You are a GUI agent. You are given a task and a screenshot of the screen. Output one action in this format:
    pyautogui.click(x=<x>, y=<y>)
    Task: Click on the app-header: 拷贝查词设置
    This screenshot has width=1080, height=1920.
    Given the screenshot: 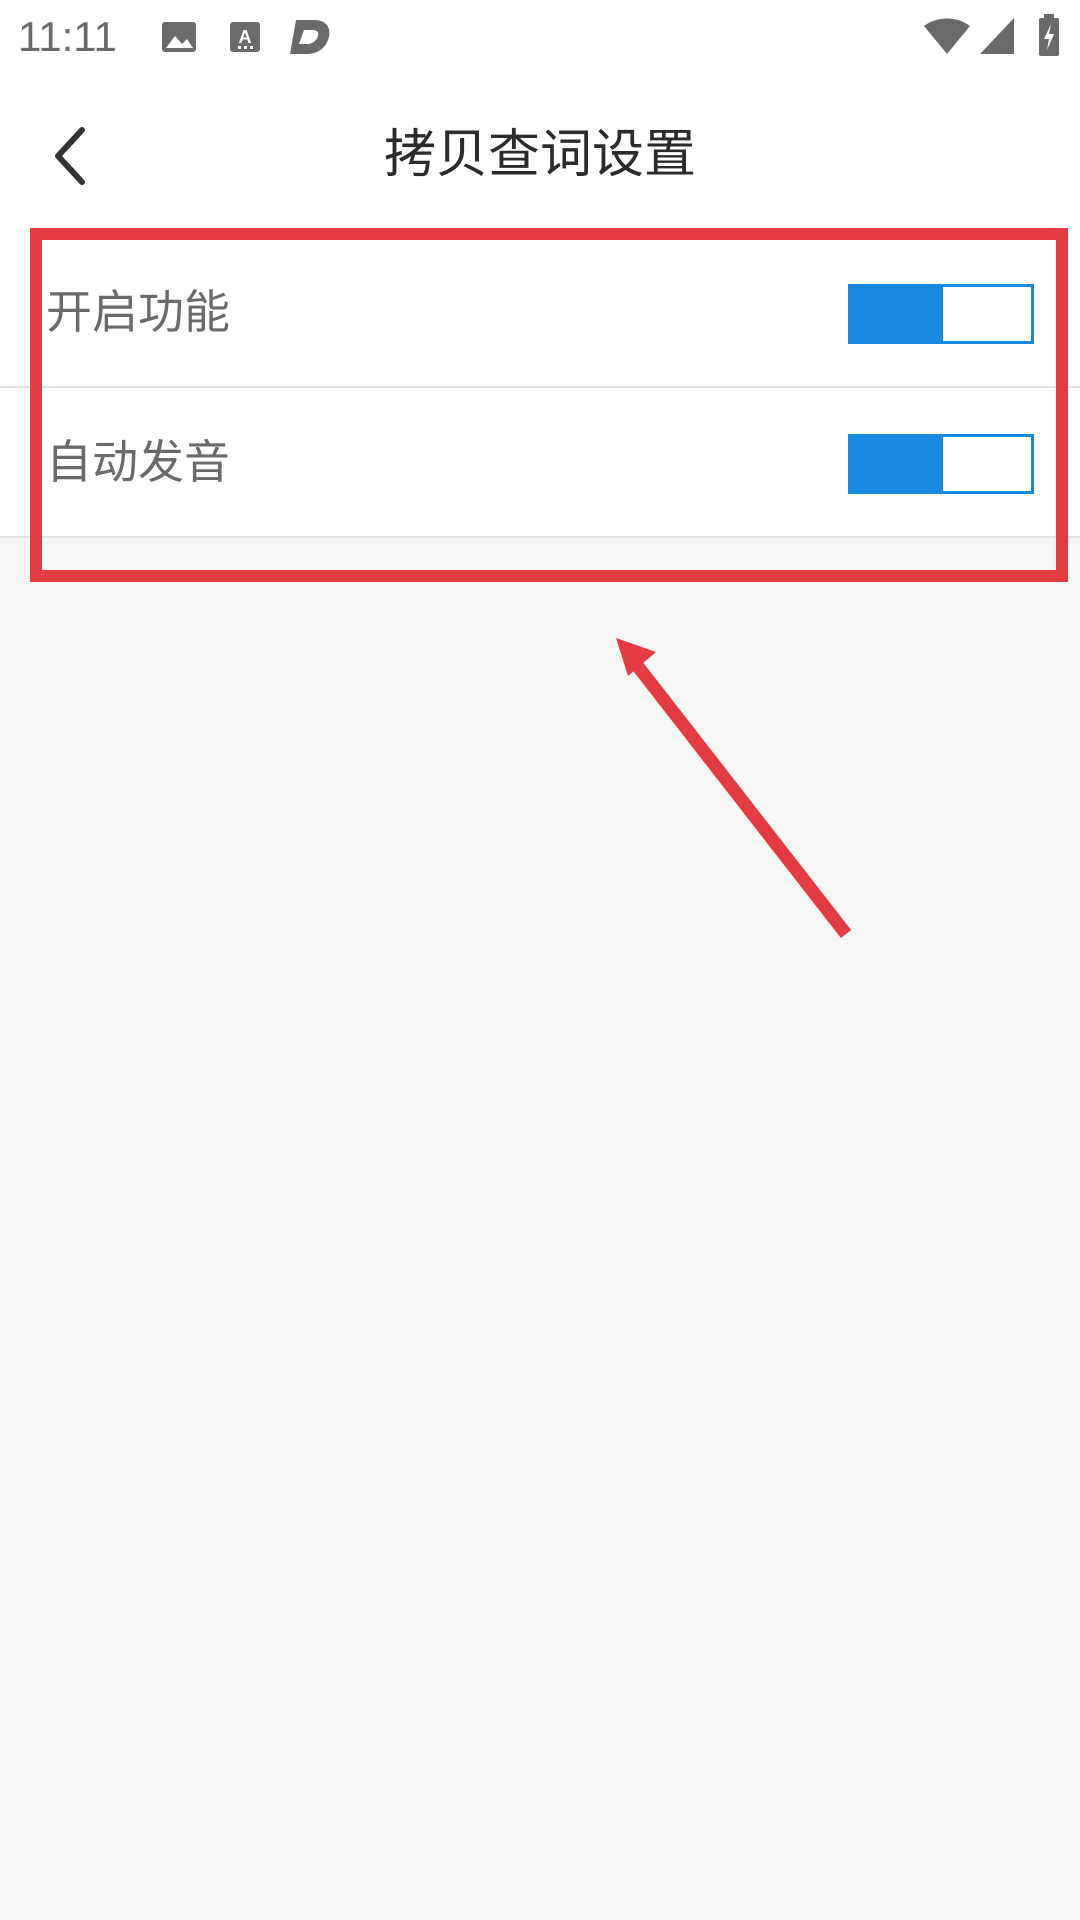 What is the action you would take?
    pyautogui.click(x=540, y=156)
    